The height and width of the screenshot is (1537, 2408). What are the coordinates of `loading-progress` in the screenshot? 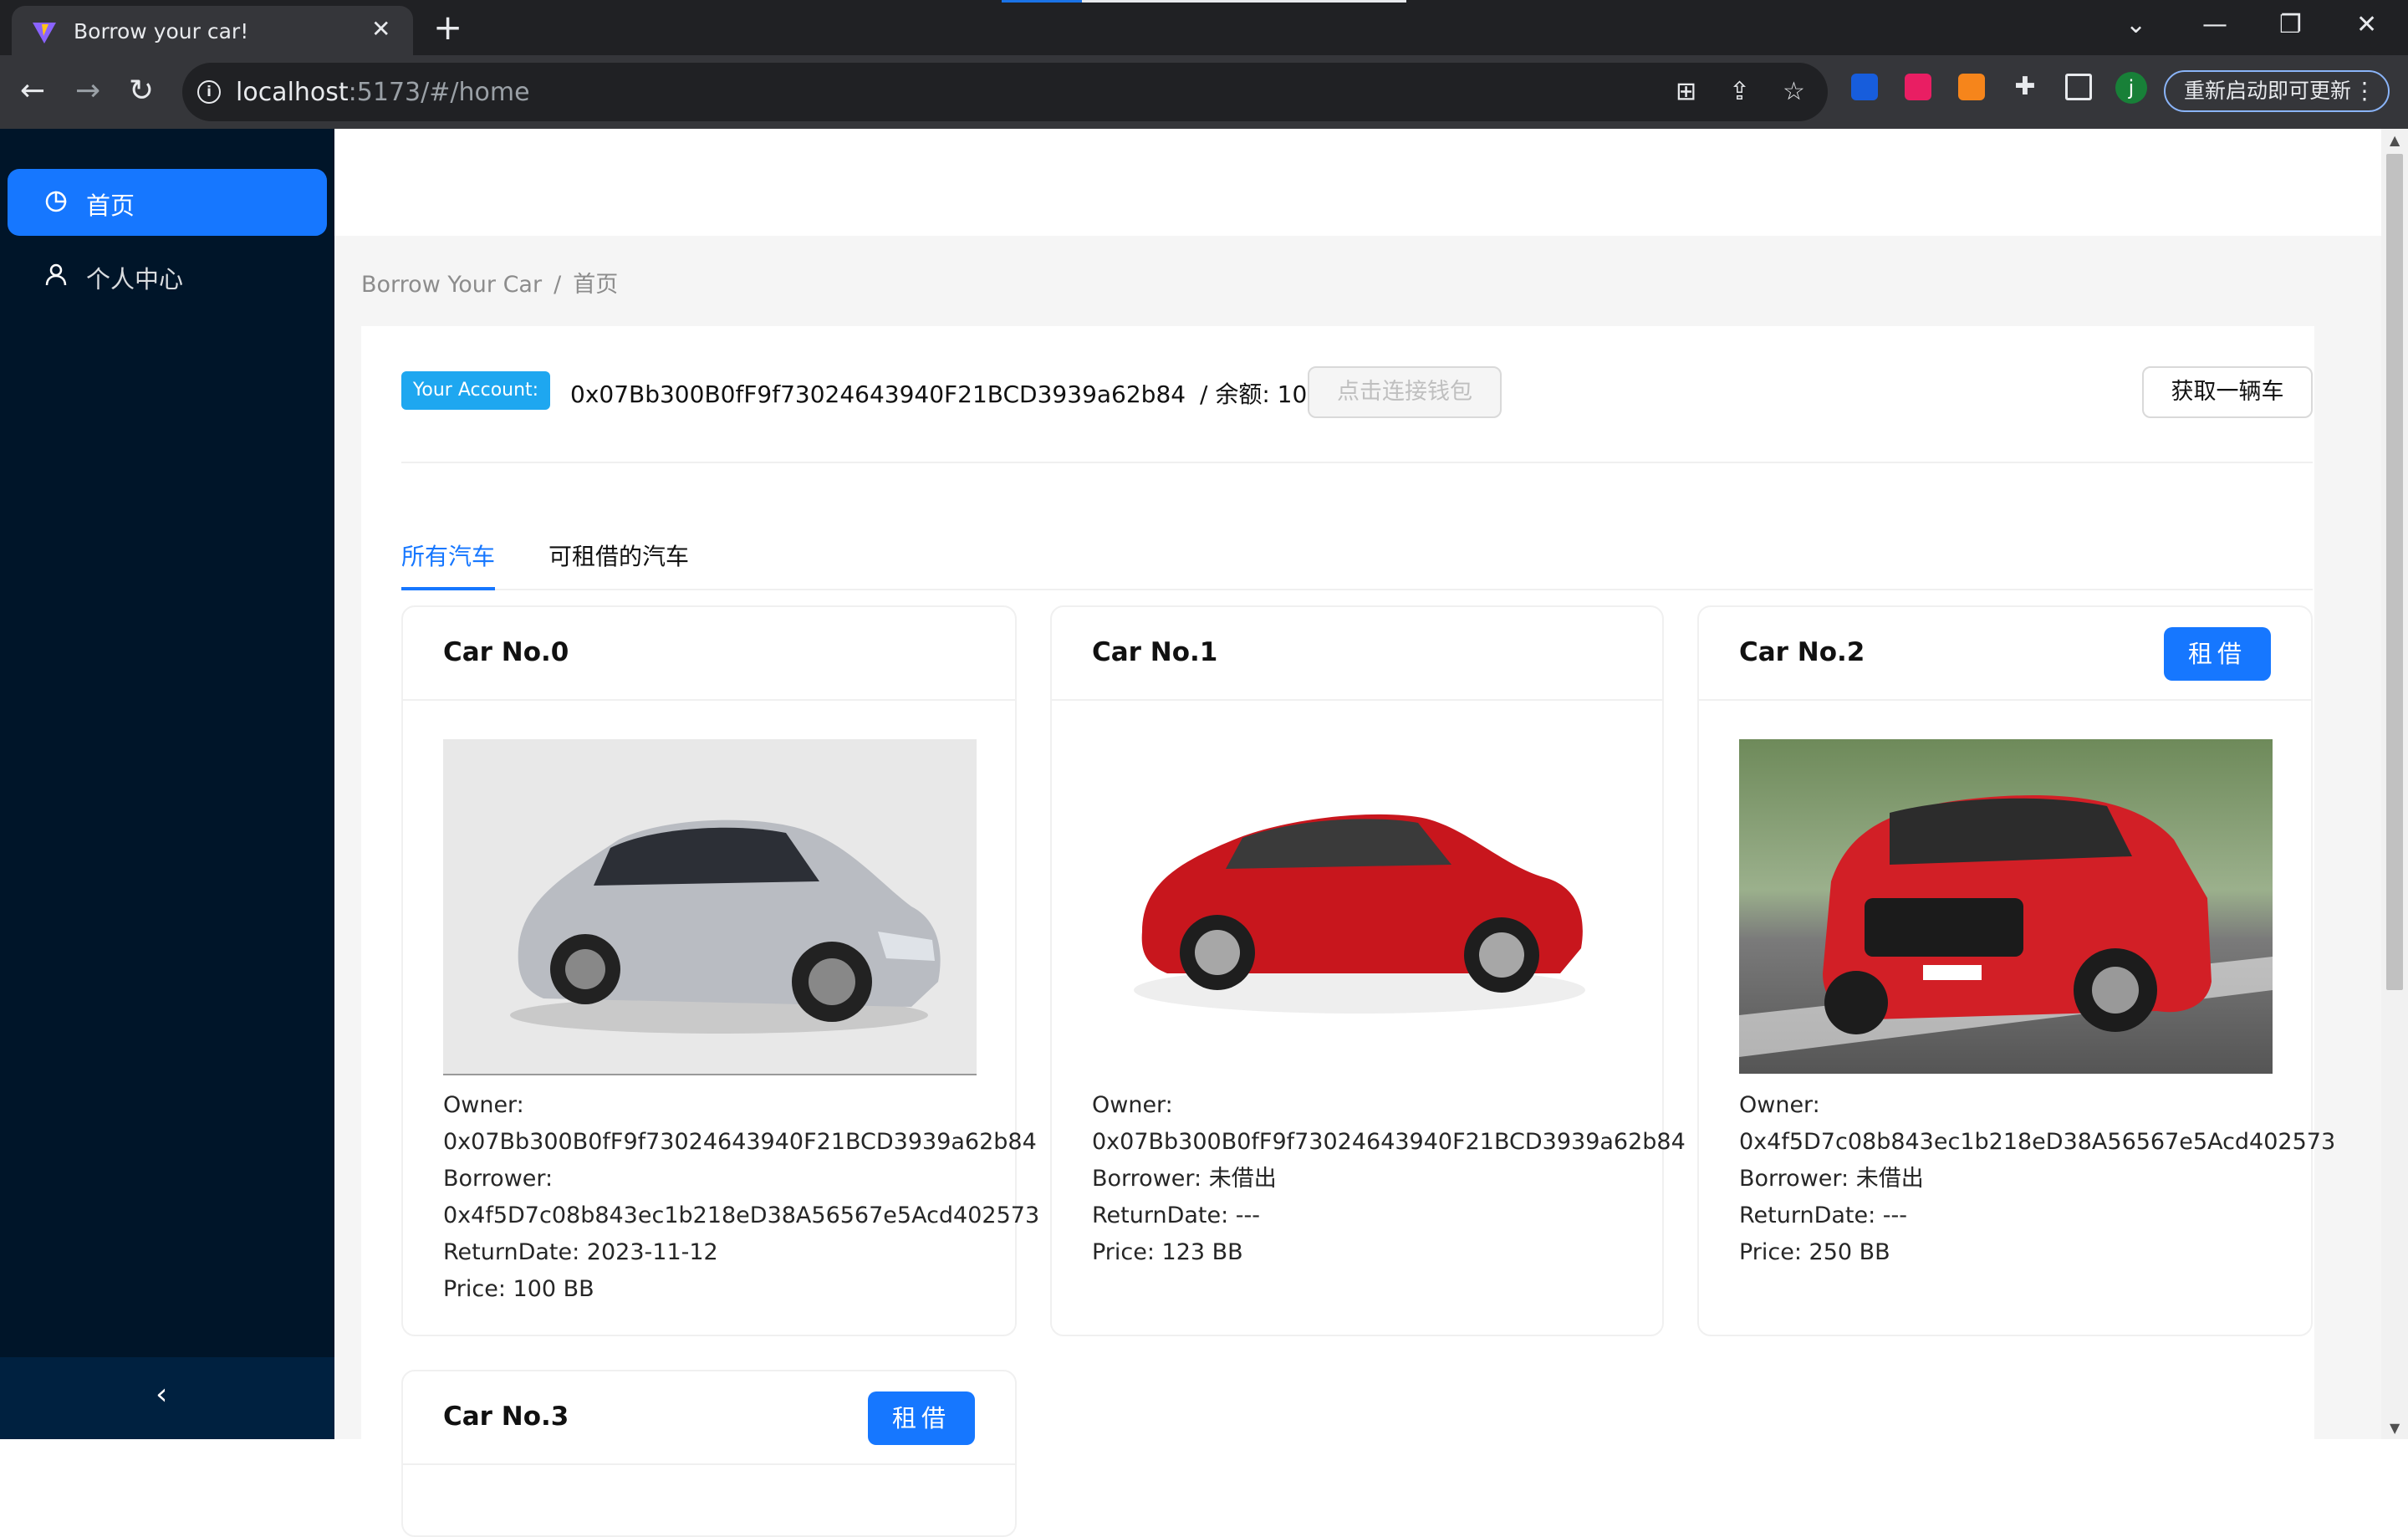 It's located at (1042, 1).